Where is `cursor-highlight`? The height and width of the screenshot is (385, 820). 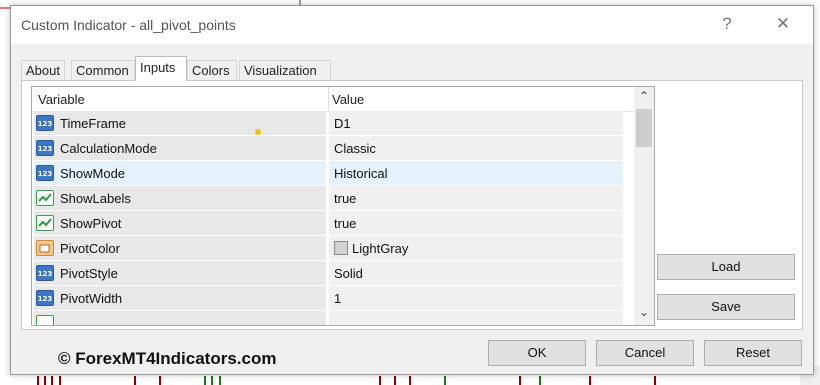 cursor-highlight is located at coordinates (258, 132).